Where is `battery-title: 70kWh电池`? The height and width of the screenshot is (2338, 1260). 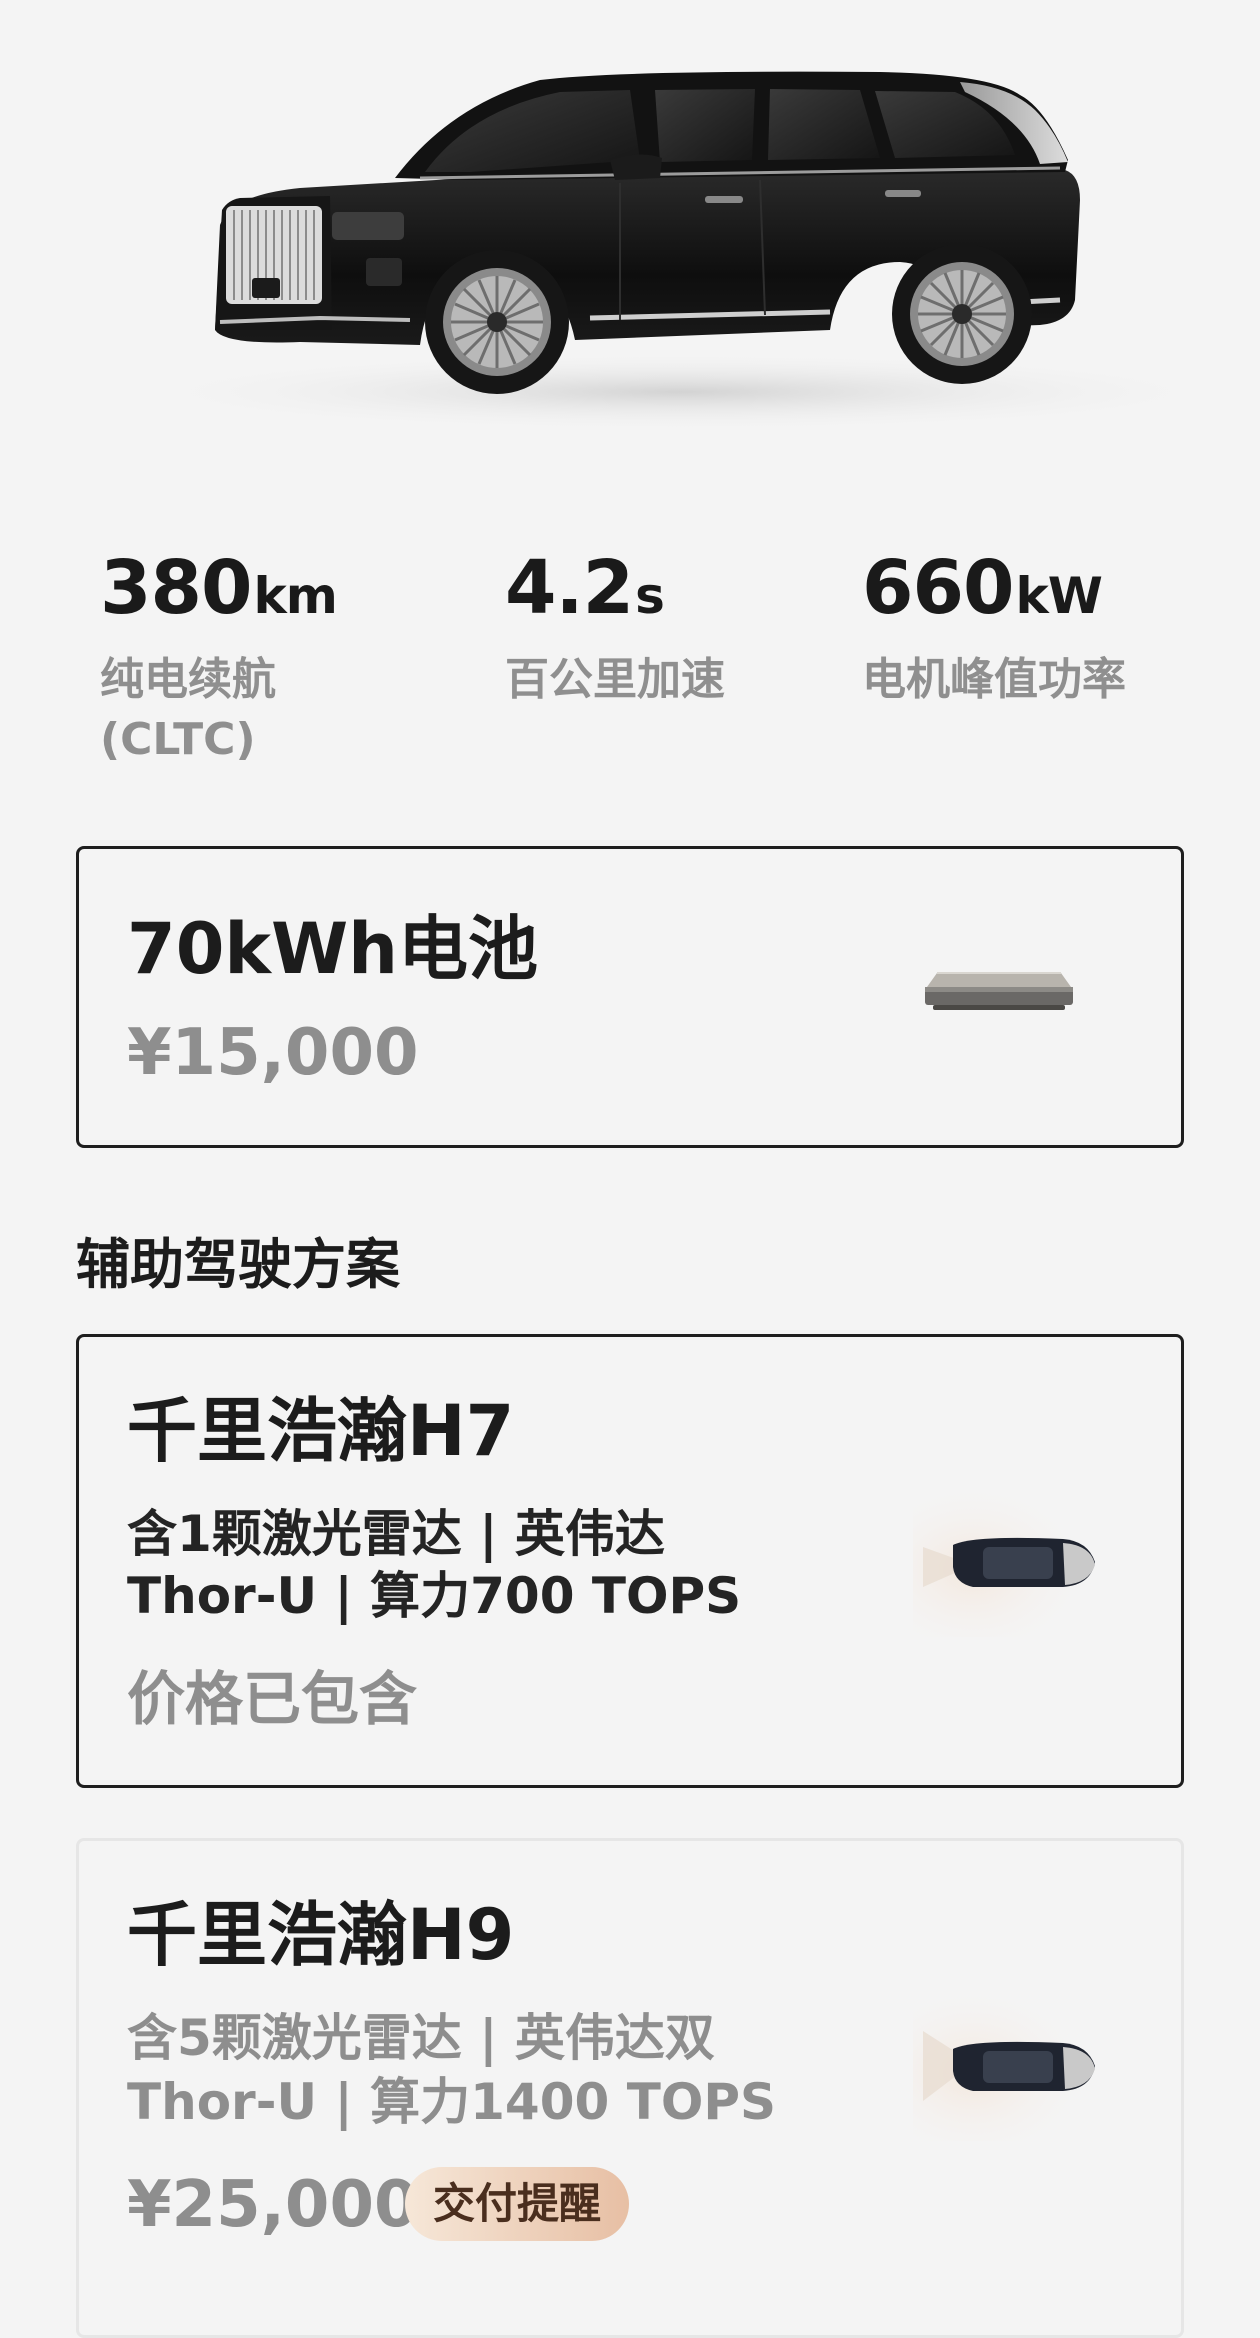 battery-title: 70kWh电池 is located at coordinates (333, 949).